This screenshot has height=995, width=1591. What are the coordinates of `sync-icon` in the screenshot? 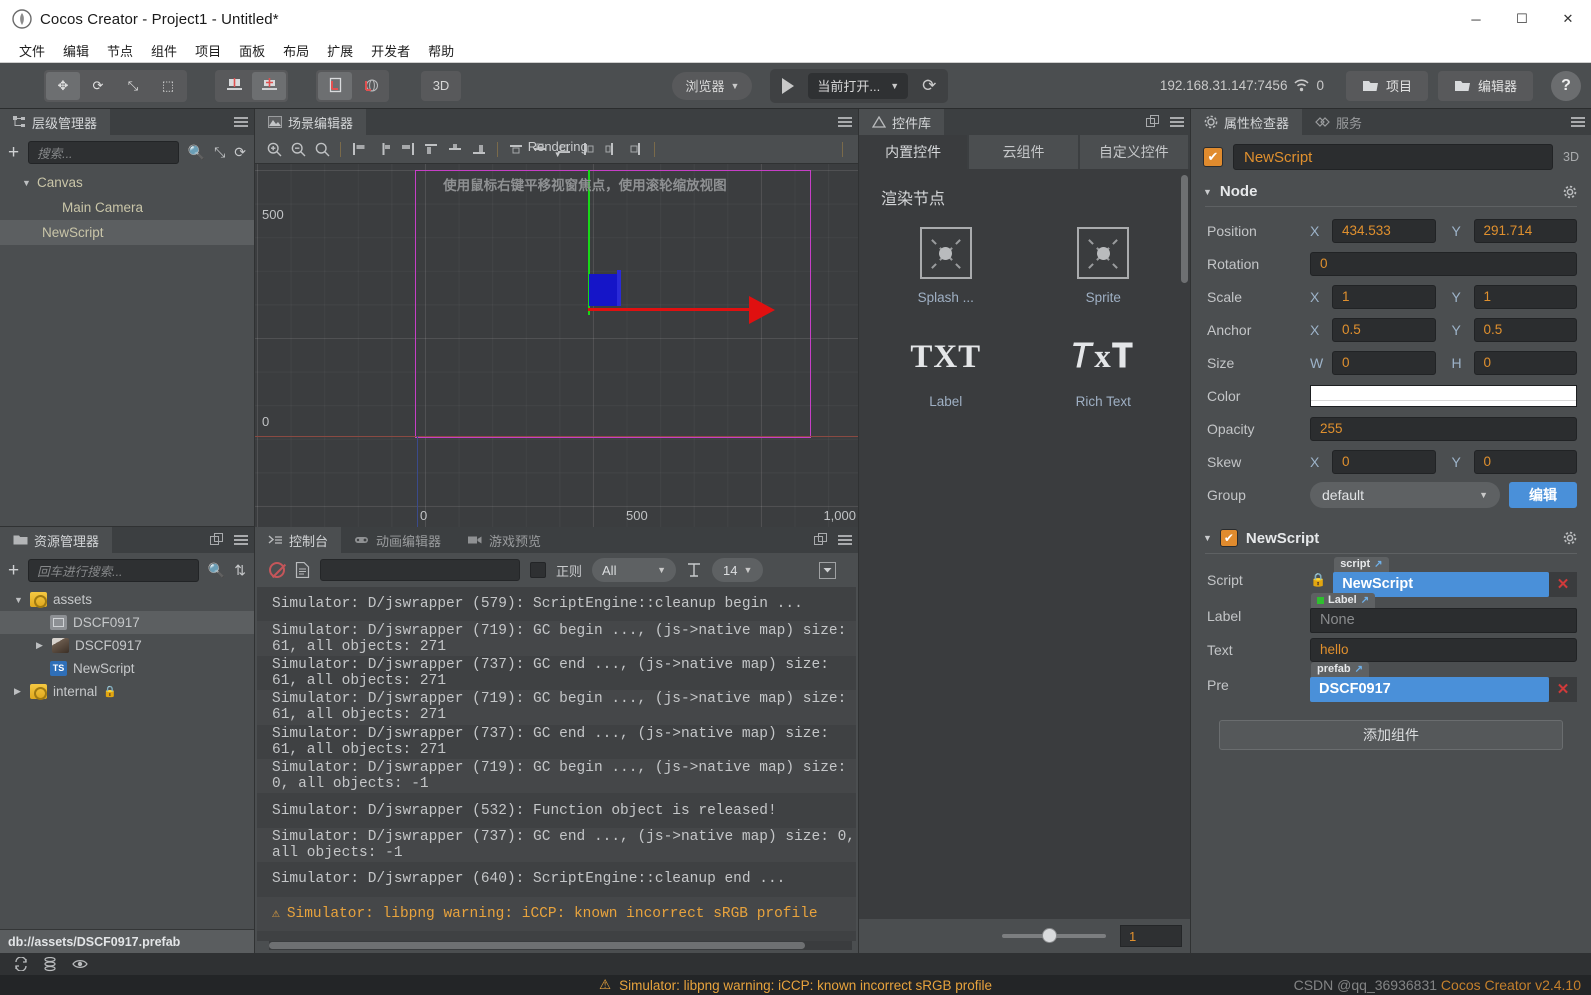 It's located at (21, 964).